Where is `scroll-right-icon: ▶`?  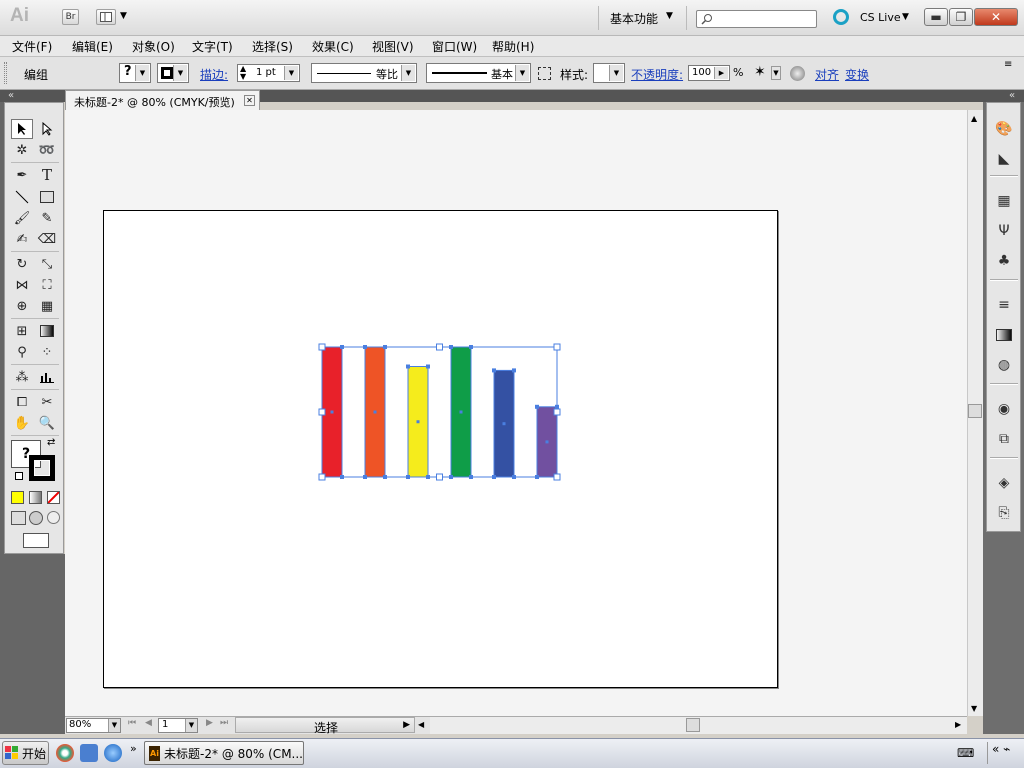 scroll-right-icon: ▶ is located at coordinates (958, 724).